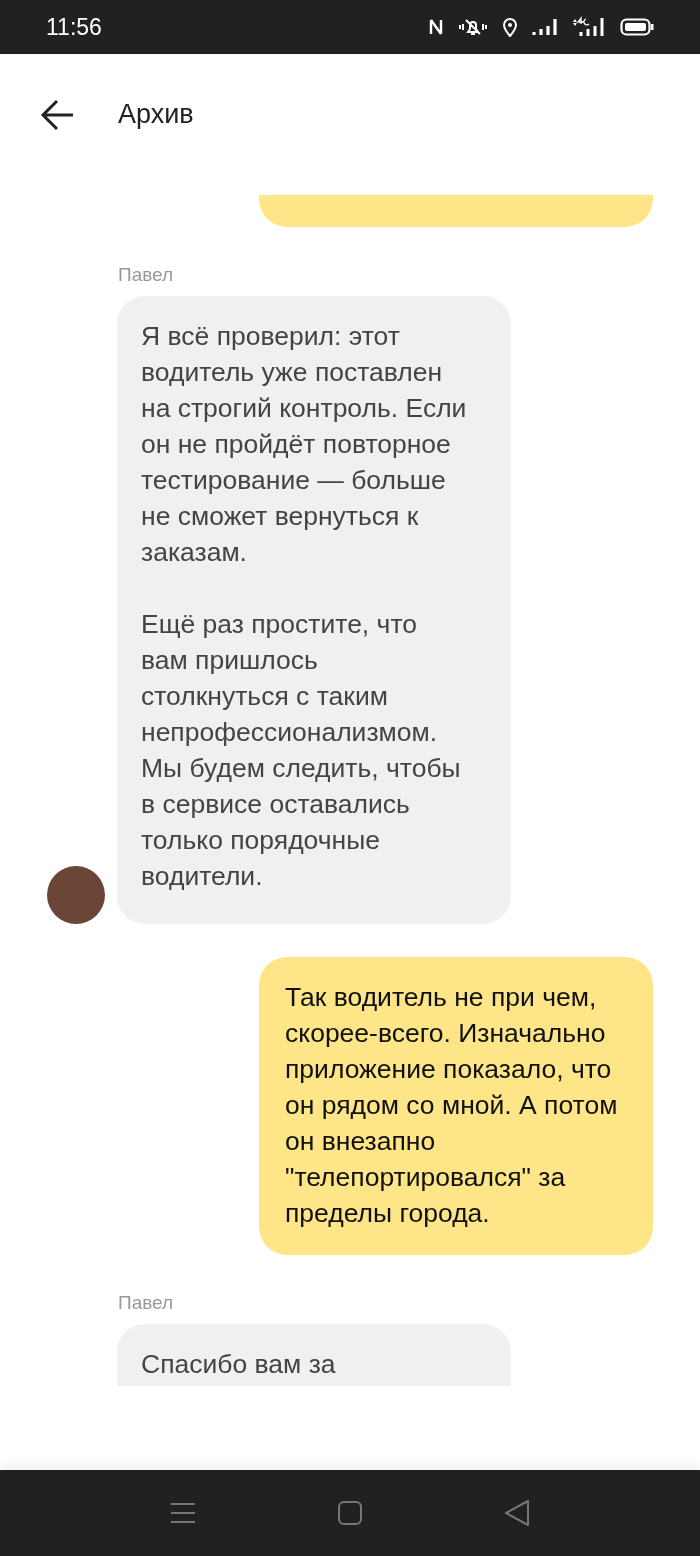 This screenshot has width=700, height=1556. Describe the element at coordinates (304, 444) in the screenshot. I see `message-text: Я всё проверил: этот водитель уже поставлен на строгий контроль. Если он не пройдёт повторное тестирование — больше не сможет вернуться к заказам.` at that location.